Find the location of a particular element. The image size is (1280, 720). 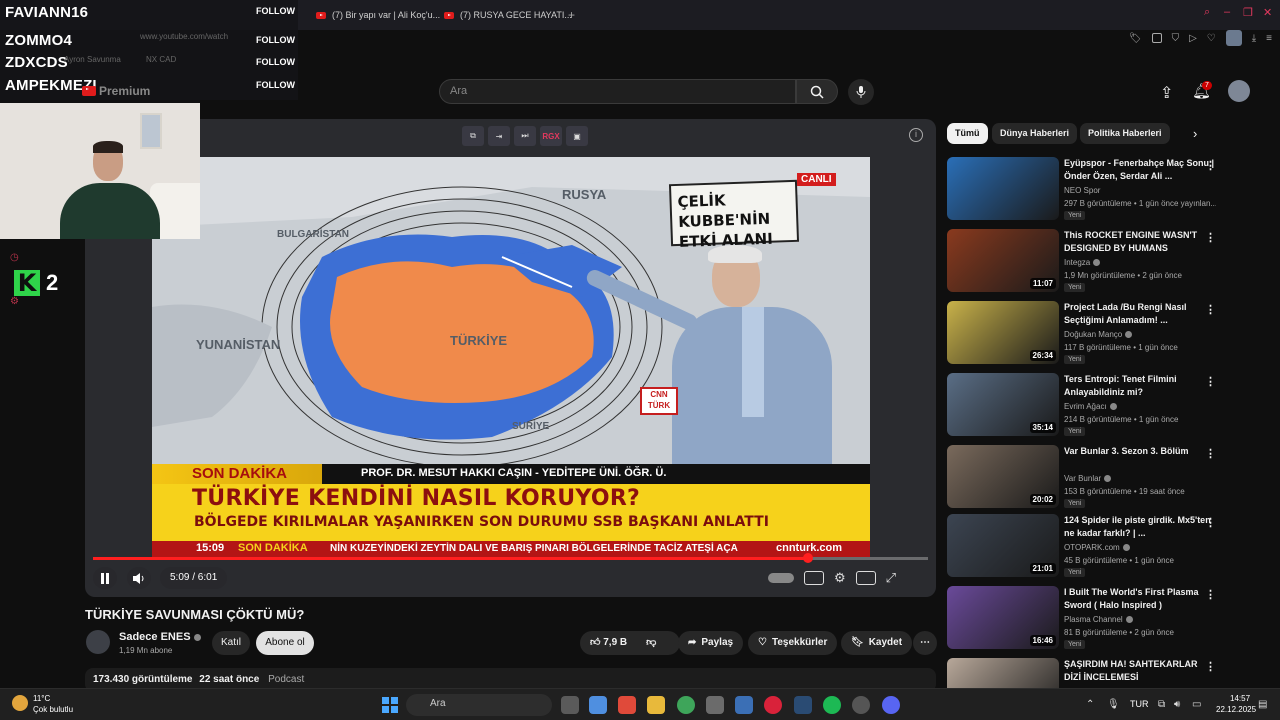

settings-gear-icon: ⚙ is located at coordinates (840, 578).